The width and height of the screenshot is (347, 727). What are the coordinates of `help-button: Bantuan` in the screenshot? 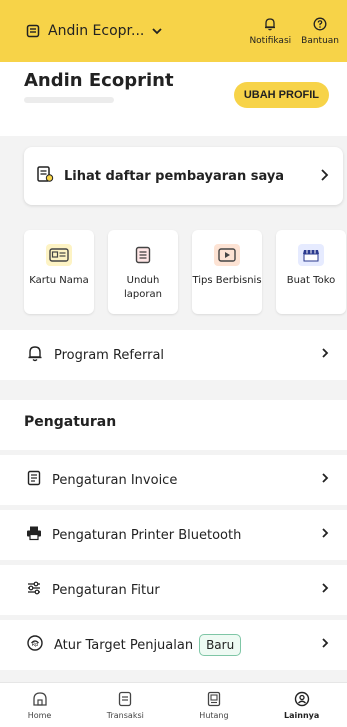 It's located at (320, 31).